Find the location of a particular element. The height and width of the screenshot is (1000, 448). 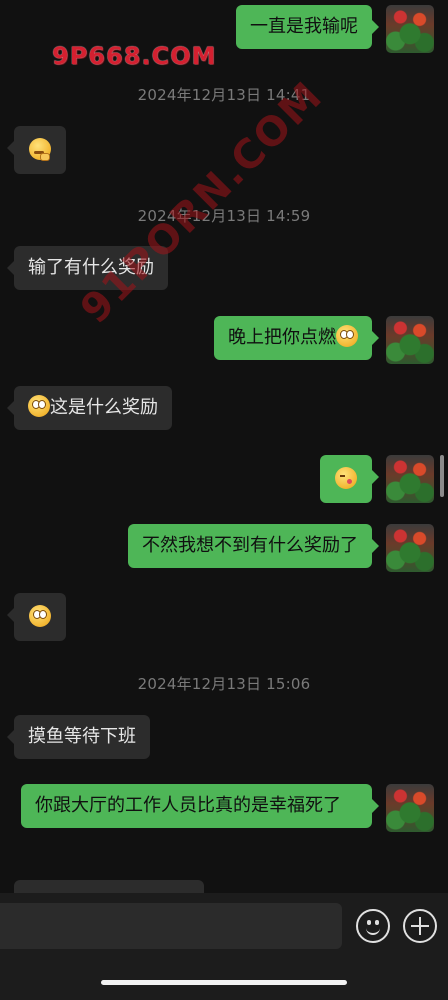

input-bar is located at coordinates (224, 946).